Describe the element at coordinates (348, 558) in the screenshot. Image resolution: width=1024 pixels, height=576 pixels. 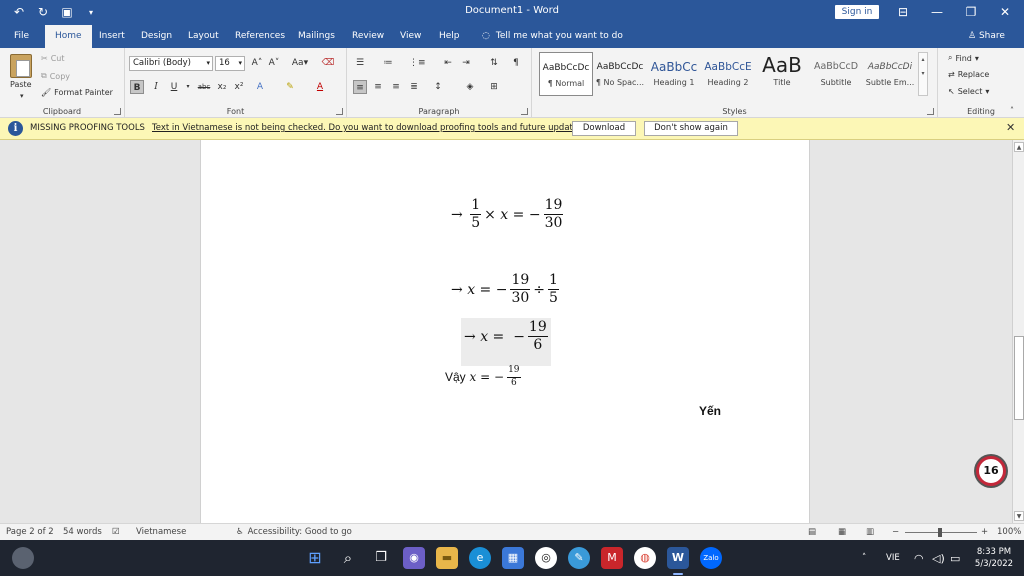
I see `search-icon: ⌕` at that location.